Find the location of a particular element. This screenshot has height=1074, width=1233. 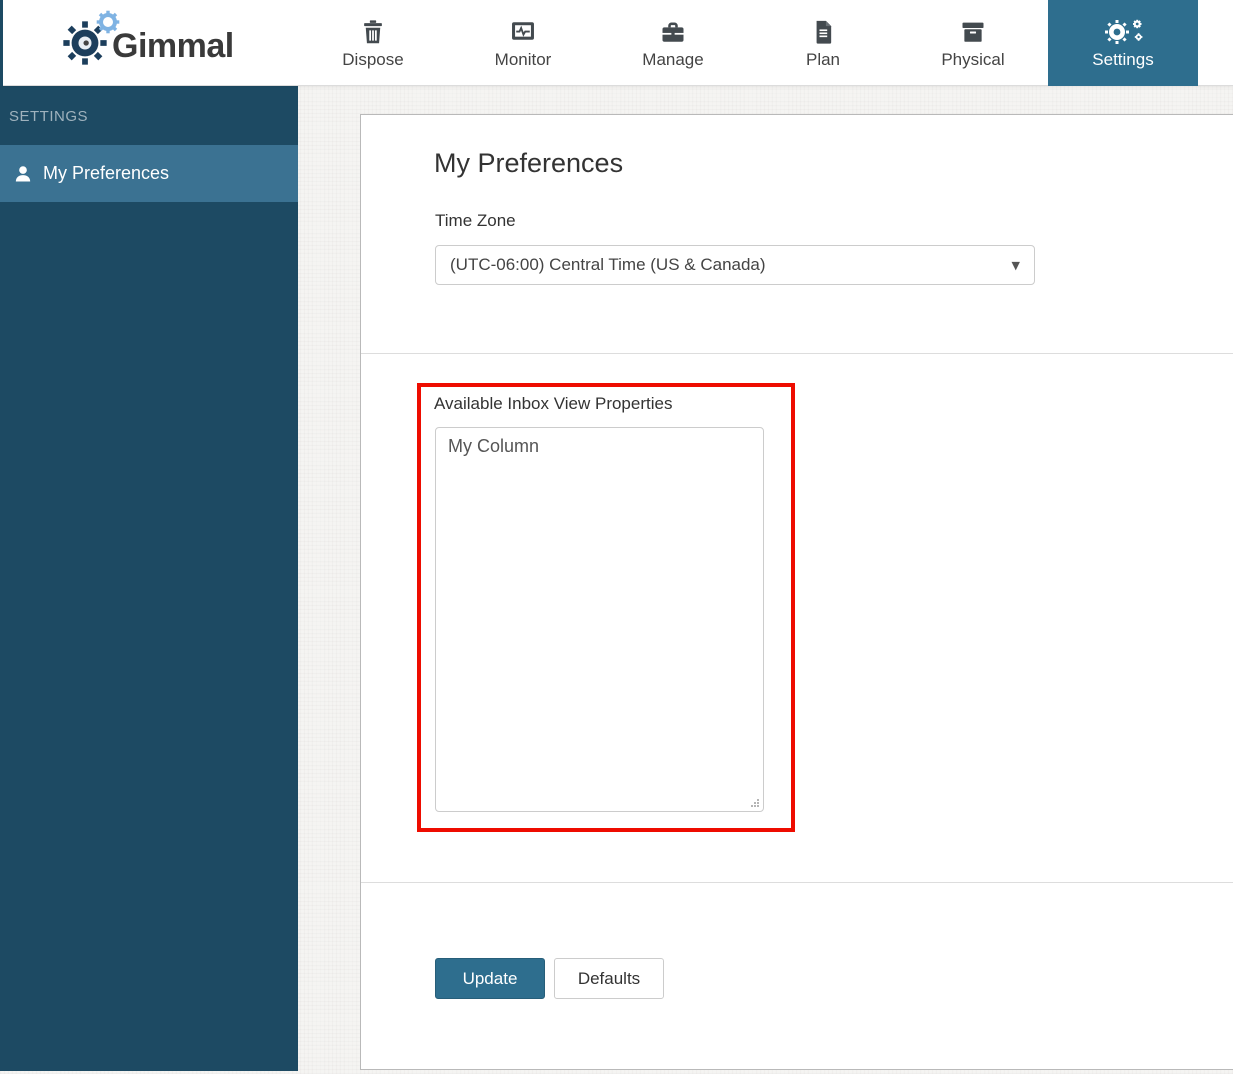

inbox-properties-label: Available Inbox View Properties is located at coordinates (553, 403).